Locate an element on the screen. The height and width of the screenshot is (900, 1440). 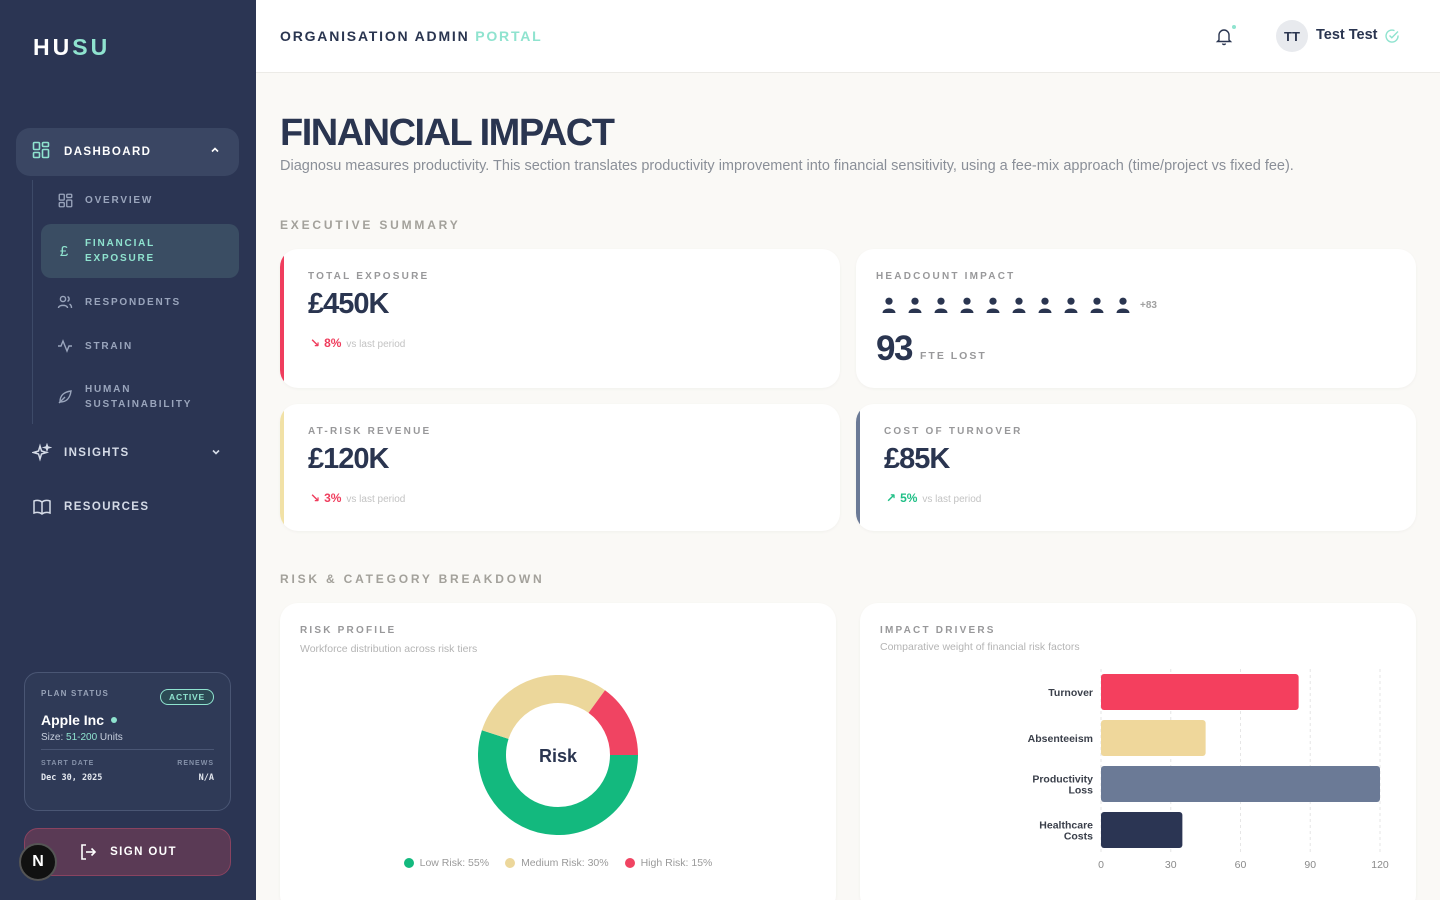
logo: HUSU is located at coordinates (71, 47).